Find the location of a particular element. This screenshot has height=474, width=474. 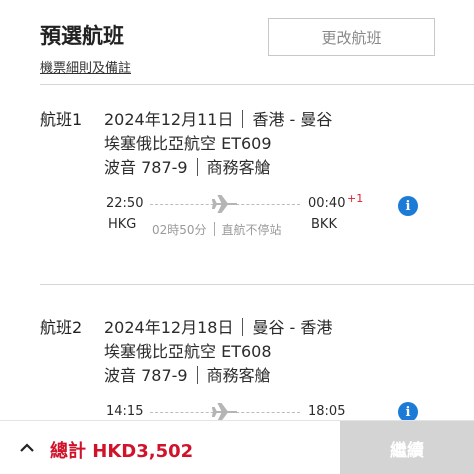

flight-duration: 02時50分 is located at coordinates (179, 230).